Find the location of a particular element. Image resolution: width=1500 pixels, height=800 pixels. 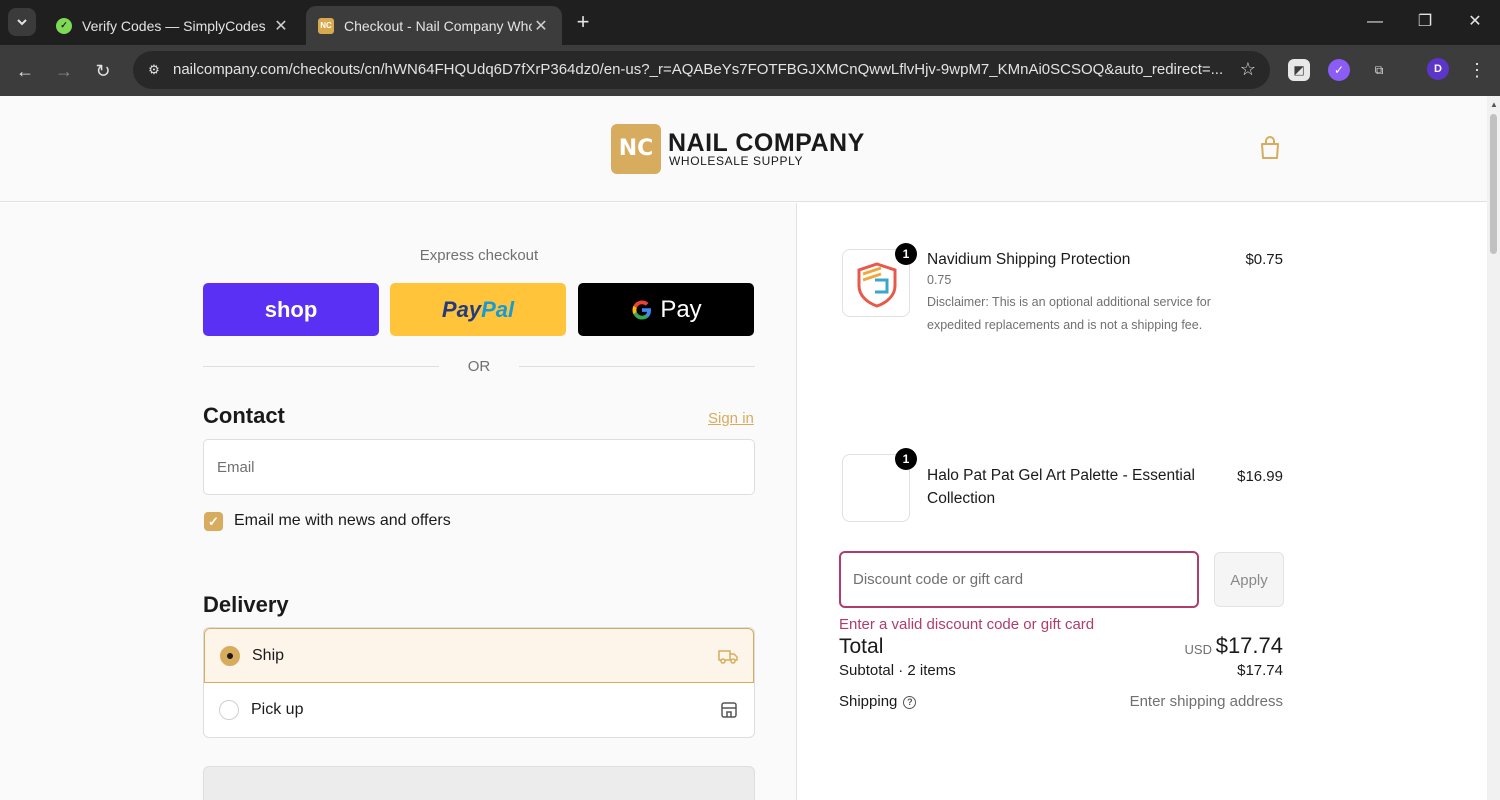

discount-code-input is located at coordinates (1019, 579).